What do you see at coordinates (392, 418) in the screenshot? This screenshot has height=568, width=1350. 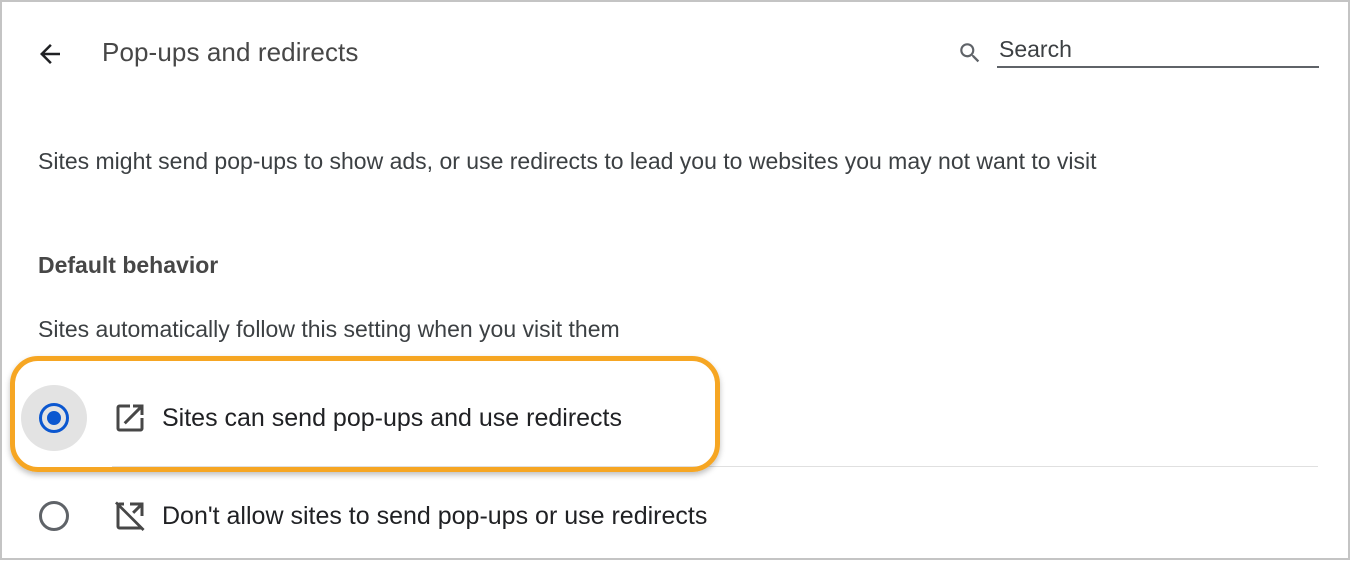 I see `option-allow-label: Sites can send pop-ups and use redirects` at bounding box center [392, 418].